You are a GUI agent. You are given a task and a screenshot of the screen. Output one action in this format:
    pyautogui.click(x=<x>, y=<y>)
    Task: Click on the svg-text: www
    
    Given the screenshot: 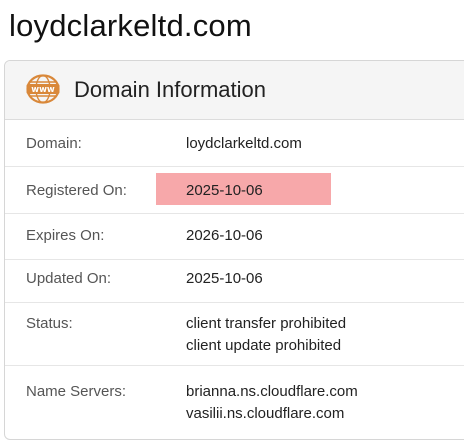 What is the action you would take?
    pyautogui.click(x=43, y=90)
    